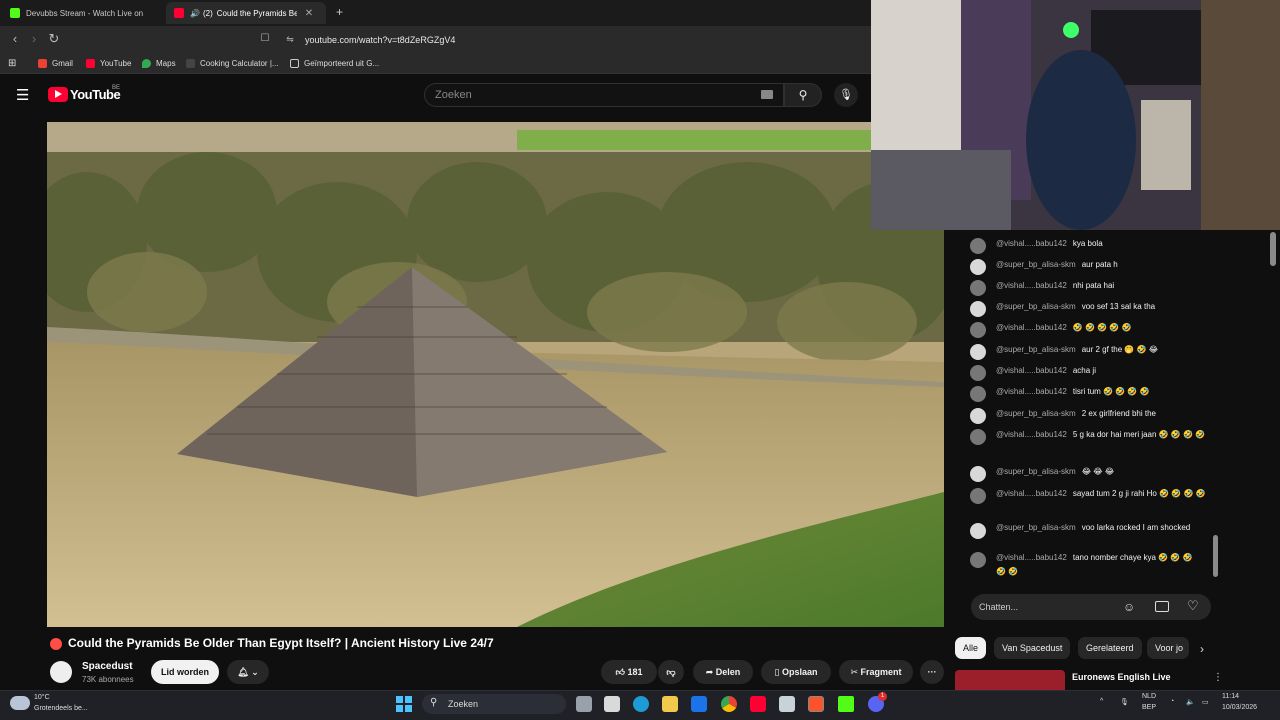 Image resolution: width=1280 pixels, height=720 pixels. Describe the element at coordinates (1218, 677) in the screenshot. I see `more-vert-icon: ⋮` at that location.